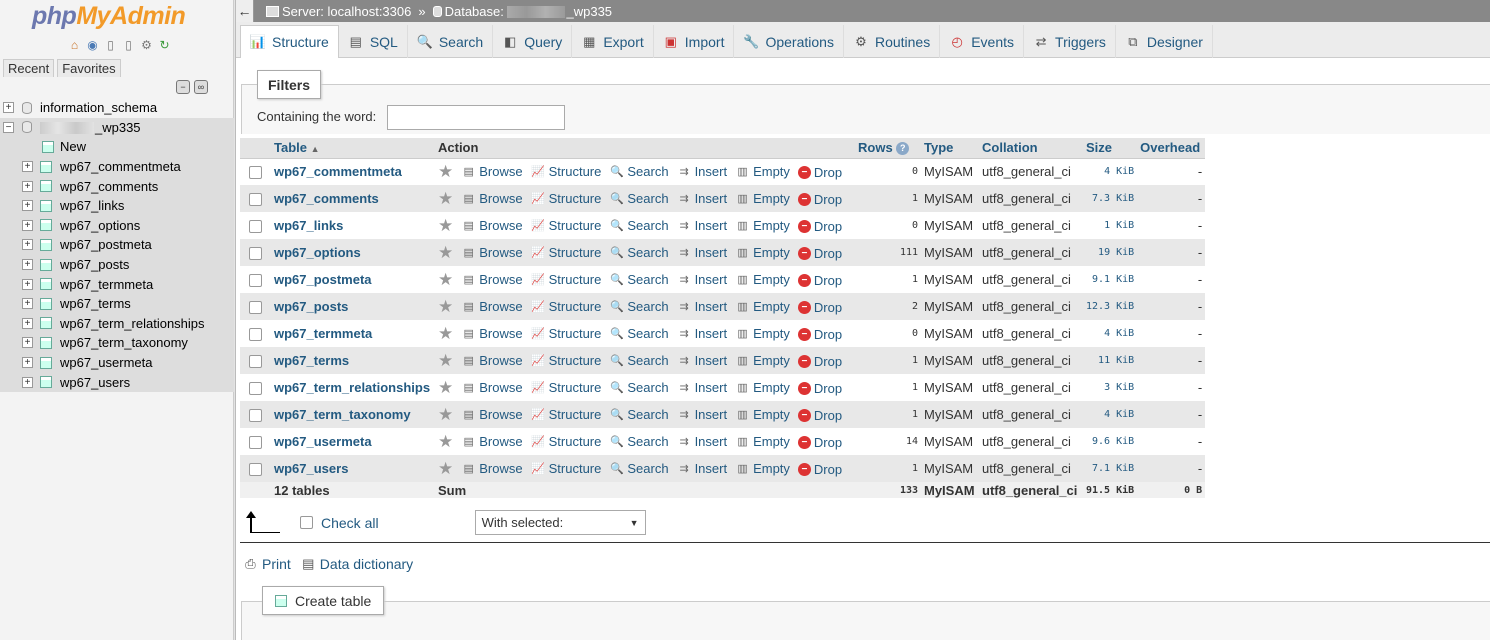 The image size is (1490, 640). What do you see at coordinates (323, 279) in the screenshot?
I see `table-name-link: wp67_postmeta` at bounding box center [323, 279].